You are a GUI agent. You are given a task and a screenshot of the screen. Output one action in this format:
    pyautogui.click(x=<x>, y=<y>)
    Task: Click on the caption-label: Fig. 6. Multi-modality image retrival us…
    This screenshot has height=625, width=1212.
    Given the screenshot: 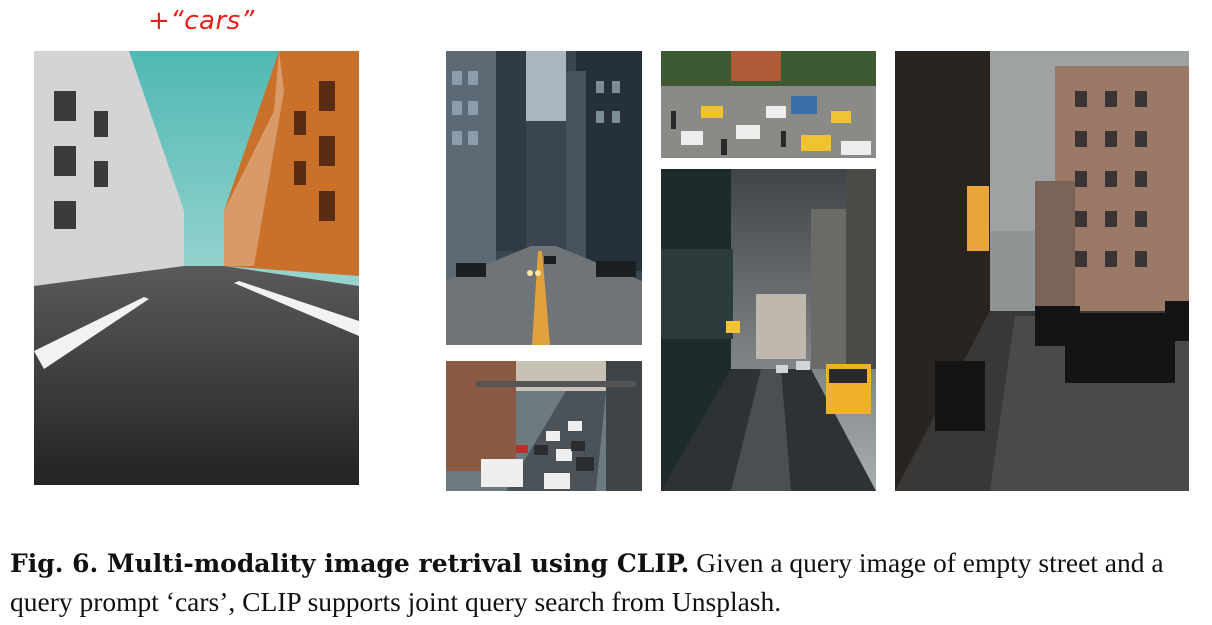 What is the action you would take?
    pyautogui.click(x=350, y=563)
    